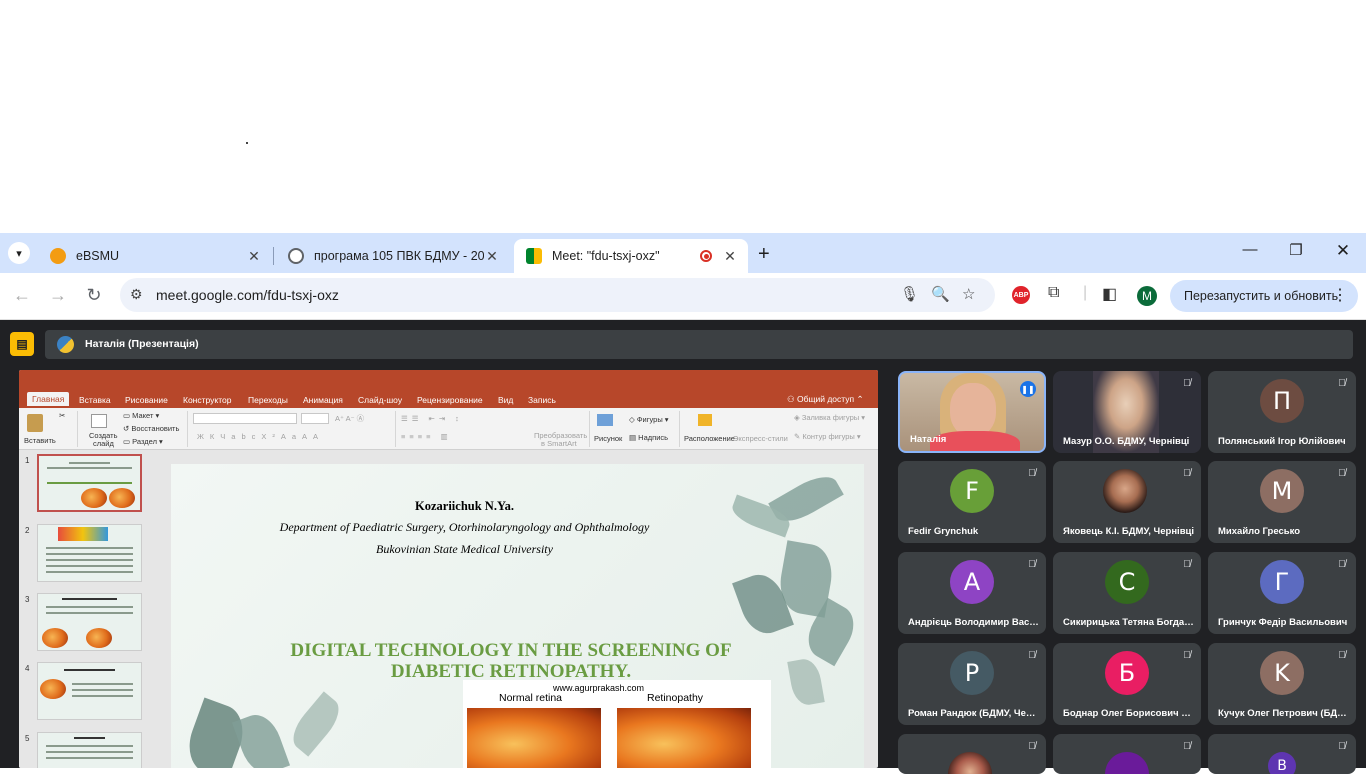 The height and width of the screenshot is (774, 1366). What do you see at coordinates (705, 420) in the screenshot?
I see `arrange-icon` at bounding box center [705, 420].